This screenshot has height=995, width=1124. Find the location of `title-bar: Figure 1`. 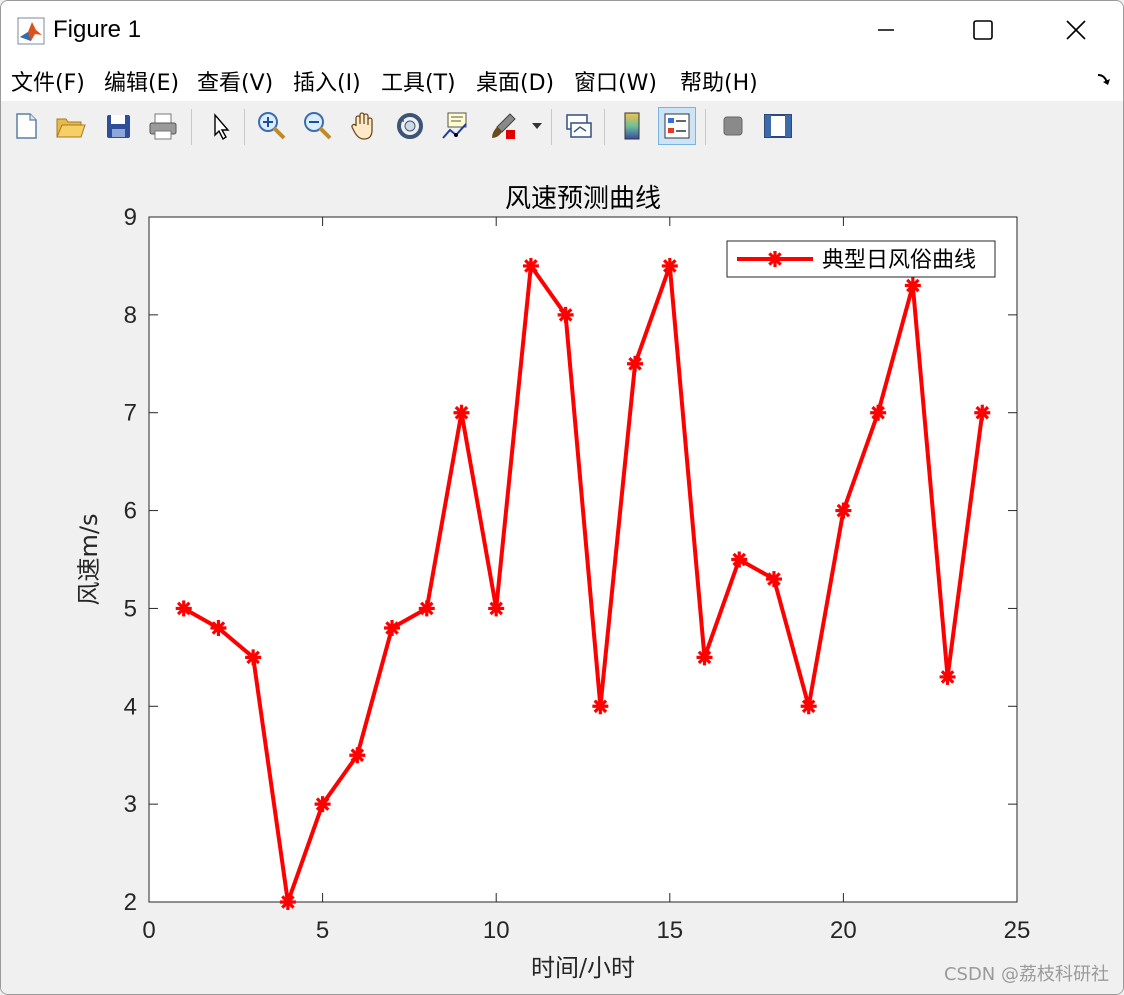

title-bar: Figure 1 is located at coordinates (562, 30).